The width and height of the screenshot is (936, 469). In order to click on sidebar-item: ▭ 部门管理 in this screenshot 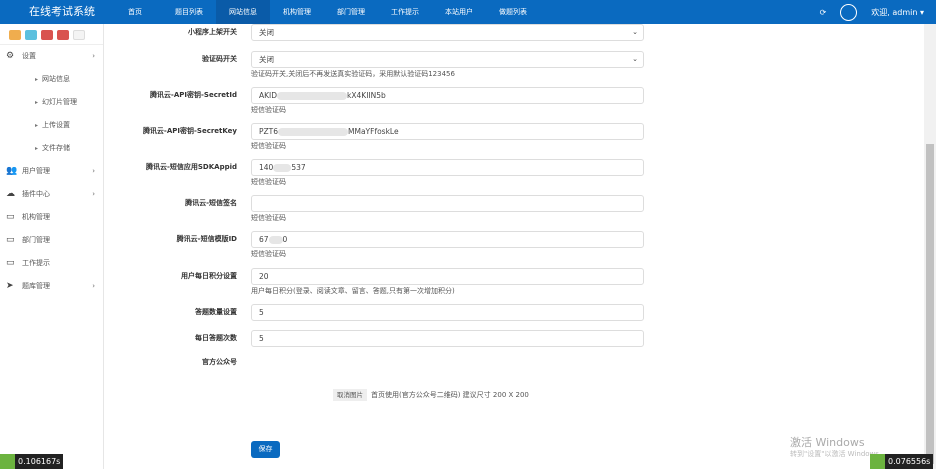, I will do `click(51, 240)`.